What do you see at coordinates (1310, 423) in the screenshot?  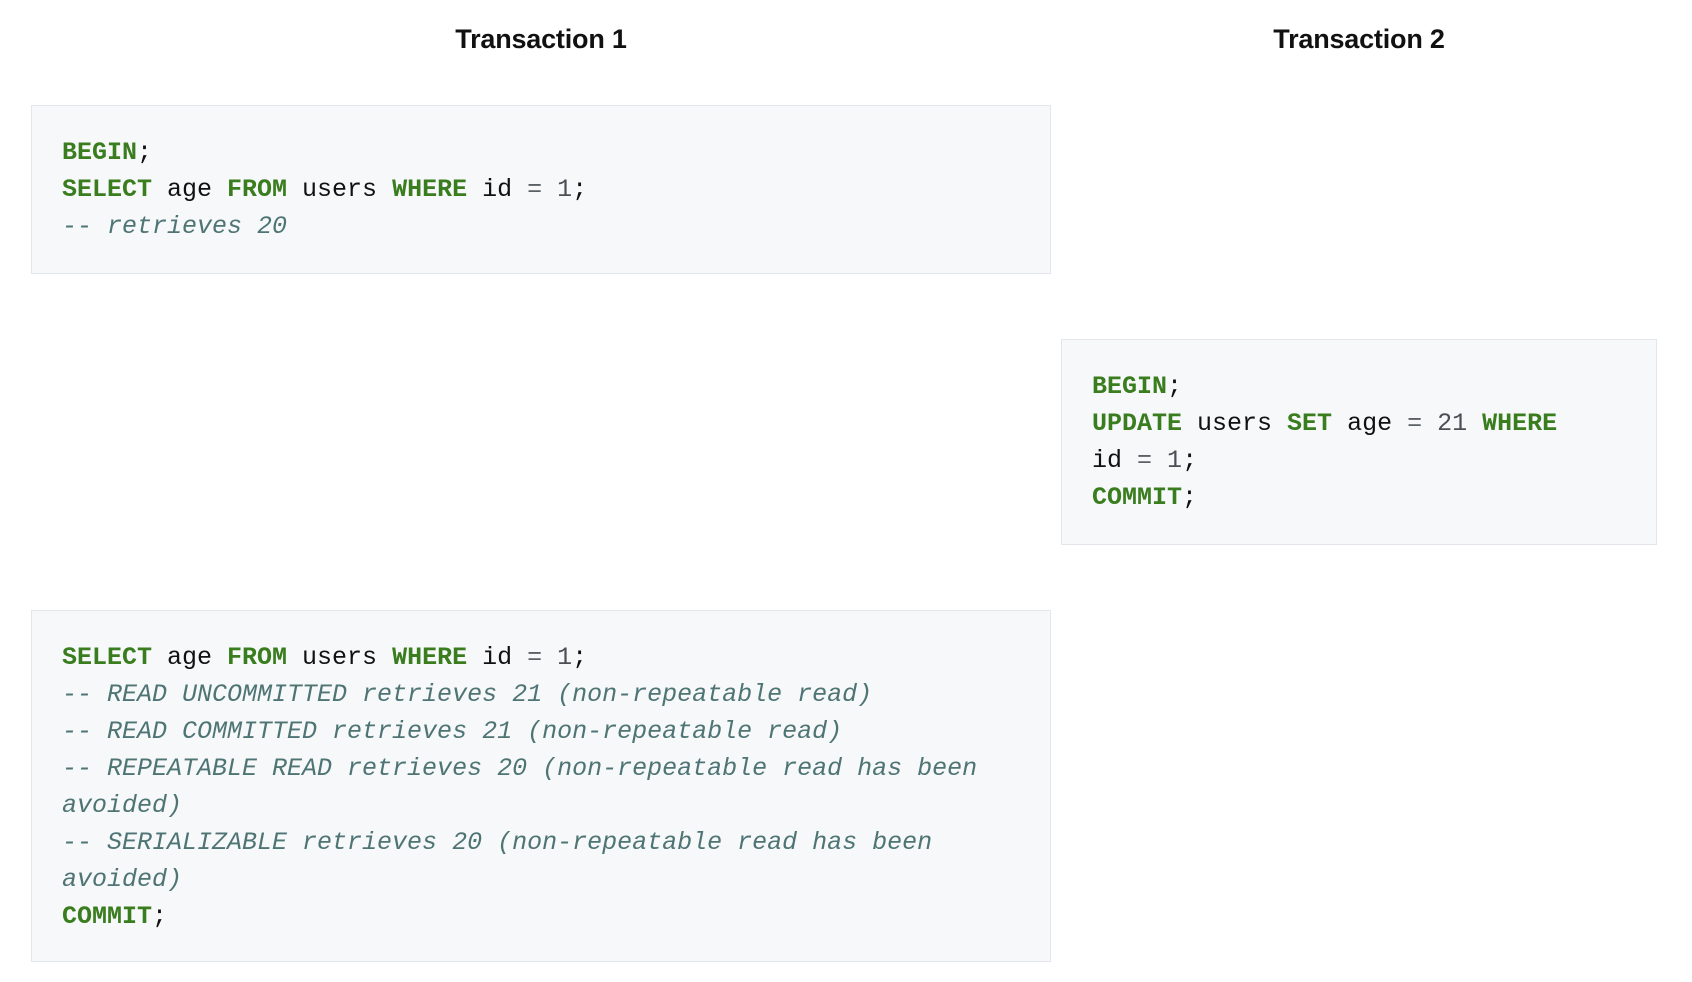 I see `sql-keyword: SET` at bounding box center [1310, 423].